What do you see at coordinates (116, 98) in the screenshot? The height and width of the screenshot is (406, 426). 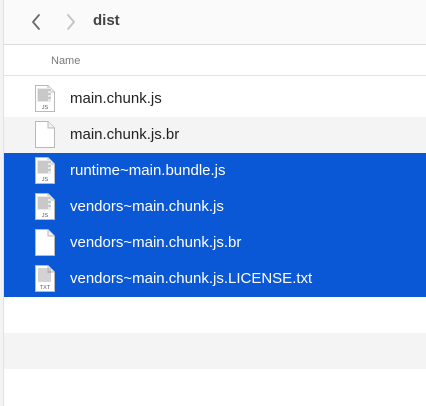 I see `file-name: main.chunk.js` at bounding box center [116, 98].